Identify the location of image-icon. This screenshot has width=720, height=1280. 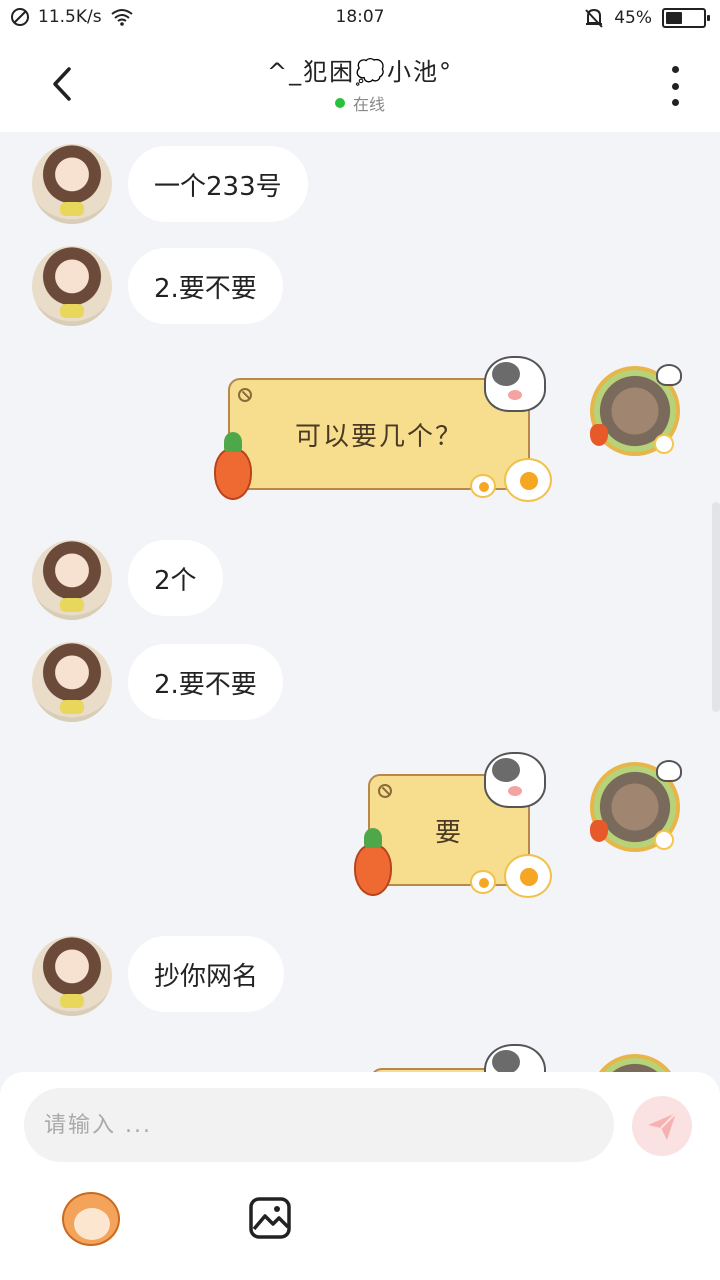
(270, 1218).